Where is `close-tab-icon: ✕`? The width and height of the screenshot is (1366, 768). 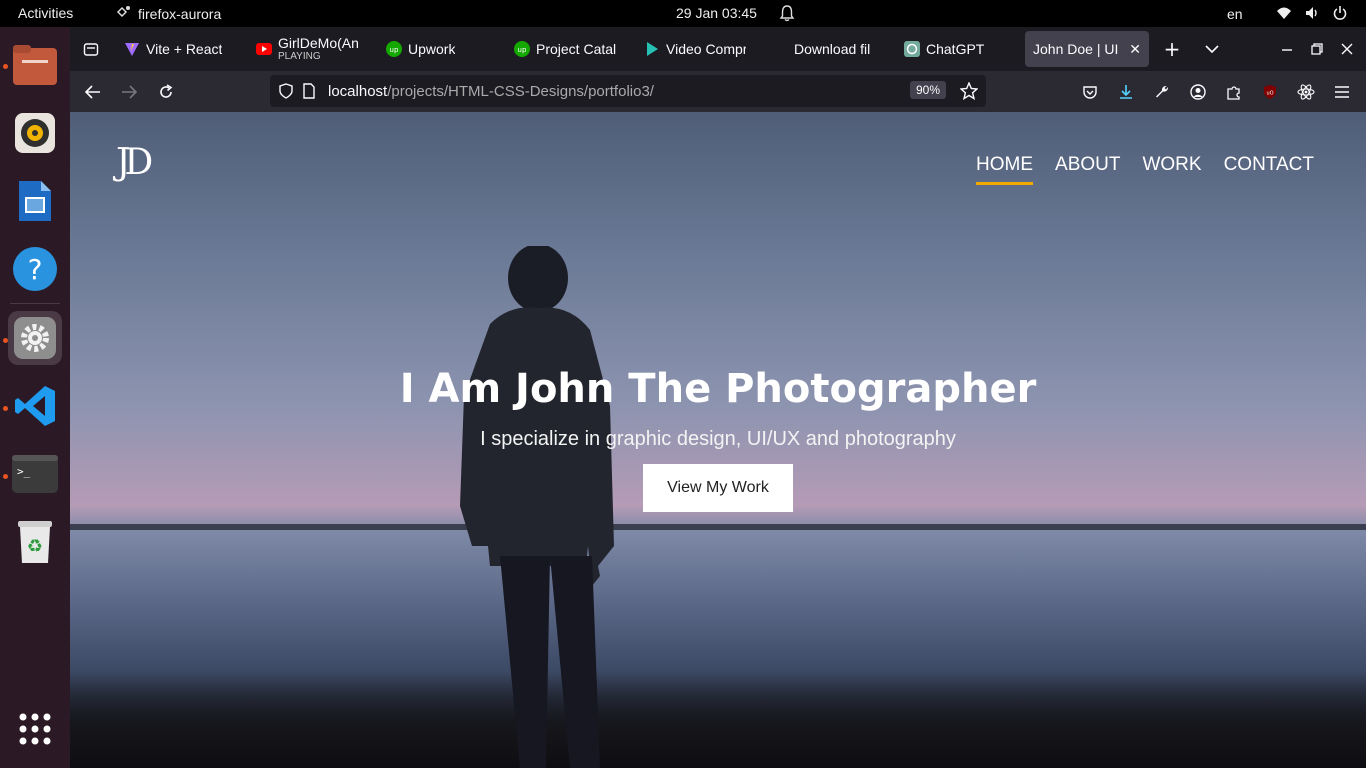
close-tab-icon: ✕ is located at coordinates (1135, 49).